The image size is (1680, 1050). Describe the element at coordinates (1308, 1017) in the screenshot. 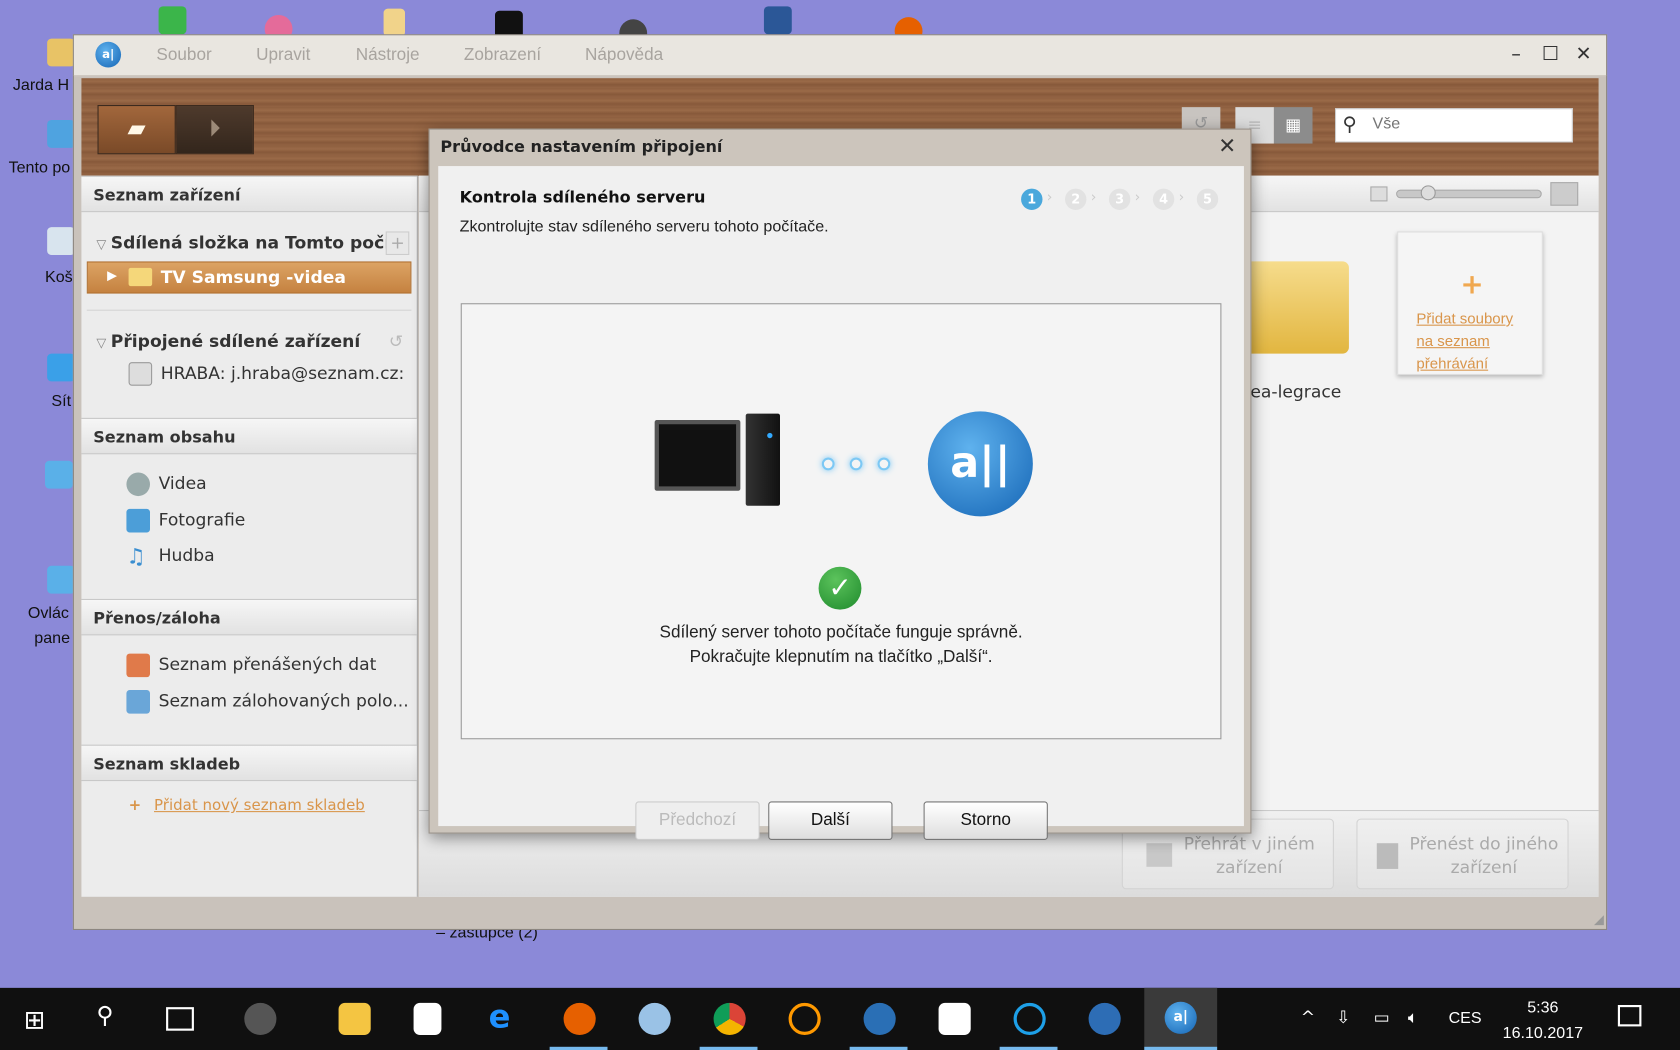

I see `show-hidden-icons-button: ^` at that location.